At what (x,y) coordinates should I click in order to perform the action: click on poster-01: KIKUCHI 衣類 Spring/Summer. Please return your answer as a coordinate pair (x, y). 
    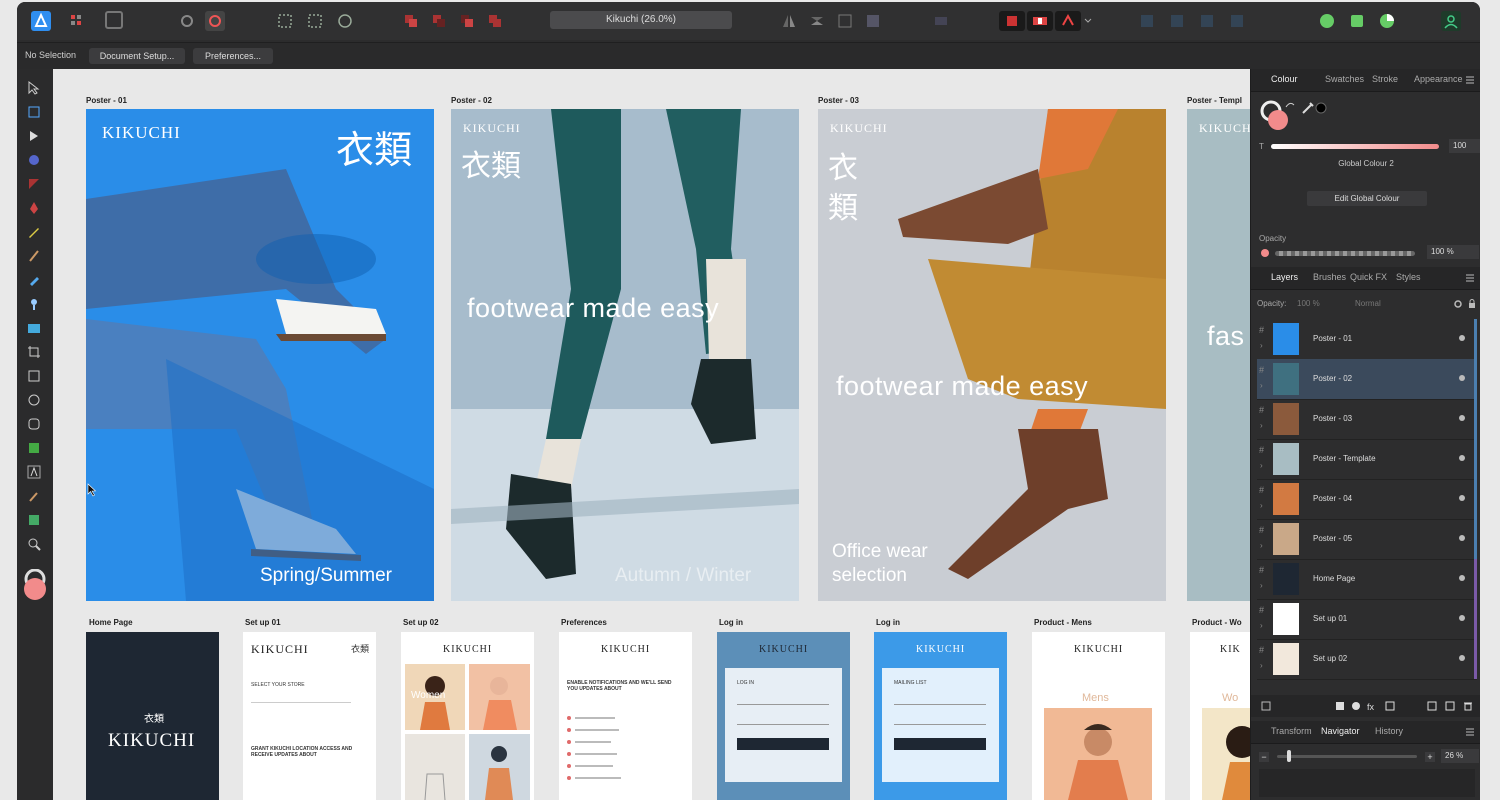
    Looking at the image, I should click on (260, 355).